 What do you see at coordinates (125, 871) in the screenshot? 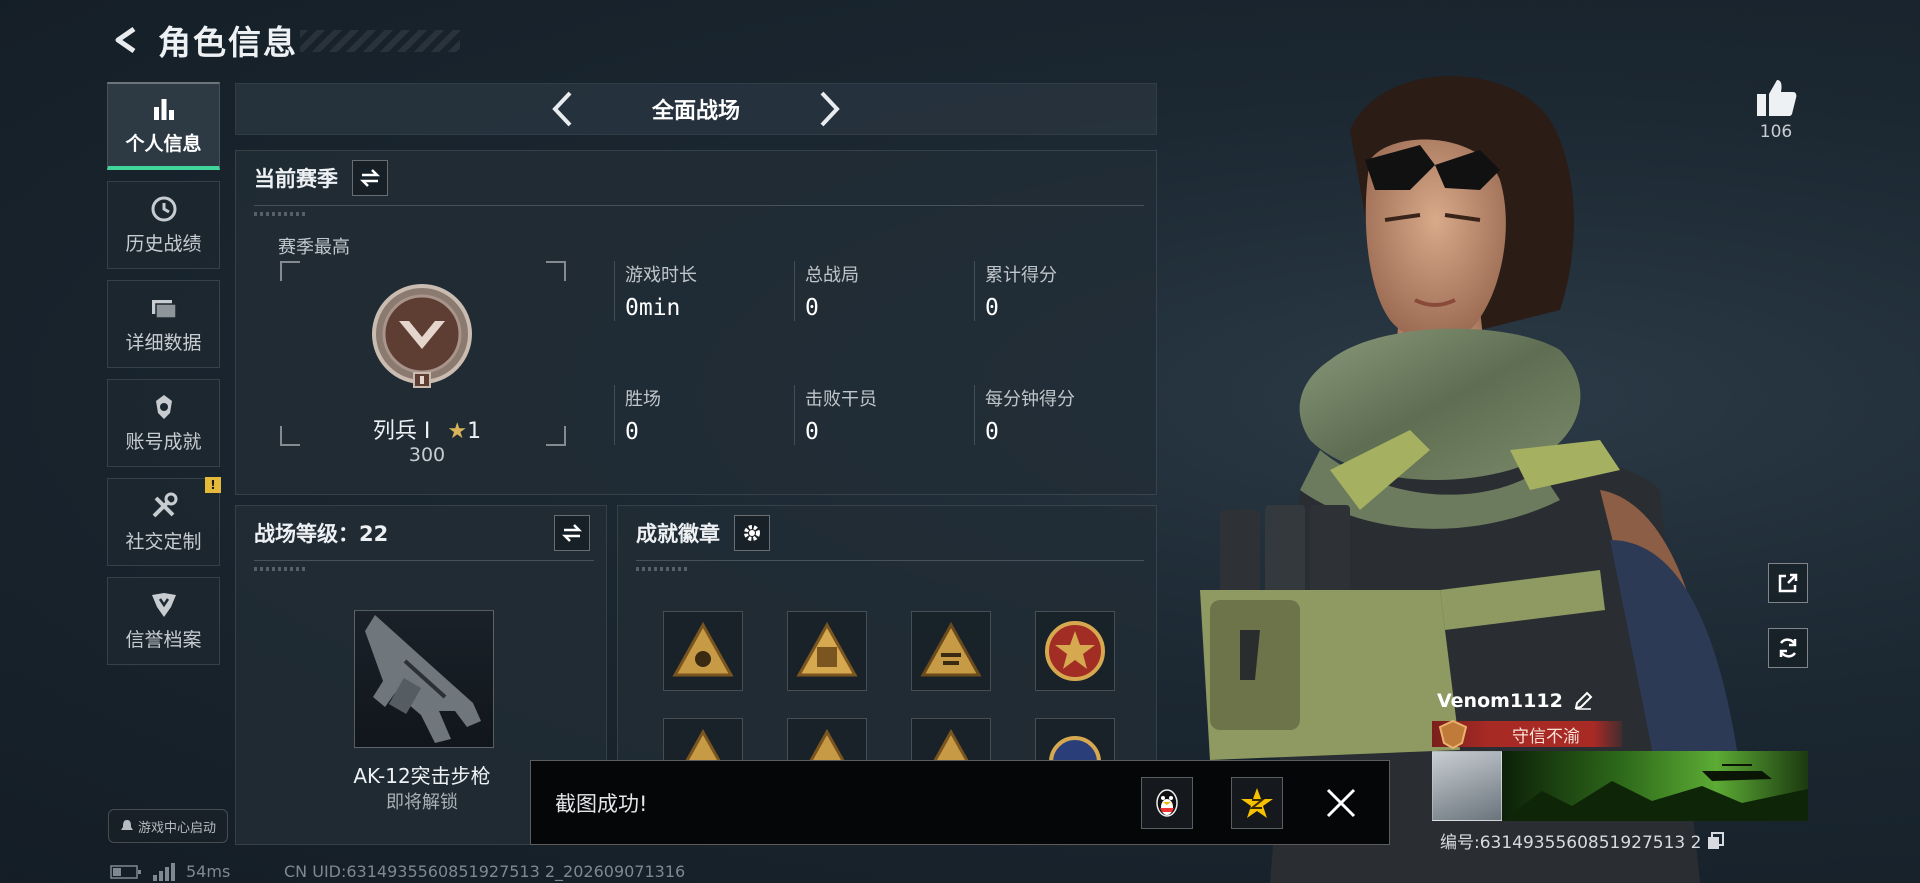
I see `battery-icon` at bounding box center [125, 871].